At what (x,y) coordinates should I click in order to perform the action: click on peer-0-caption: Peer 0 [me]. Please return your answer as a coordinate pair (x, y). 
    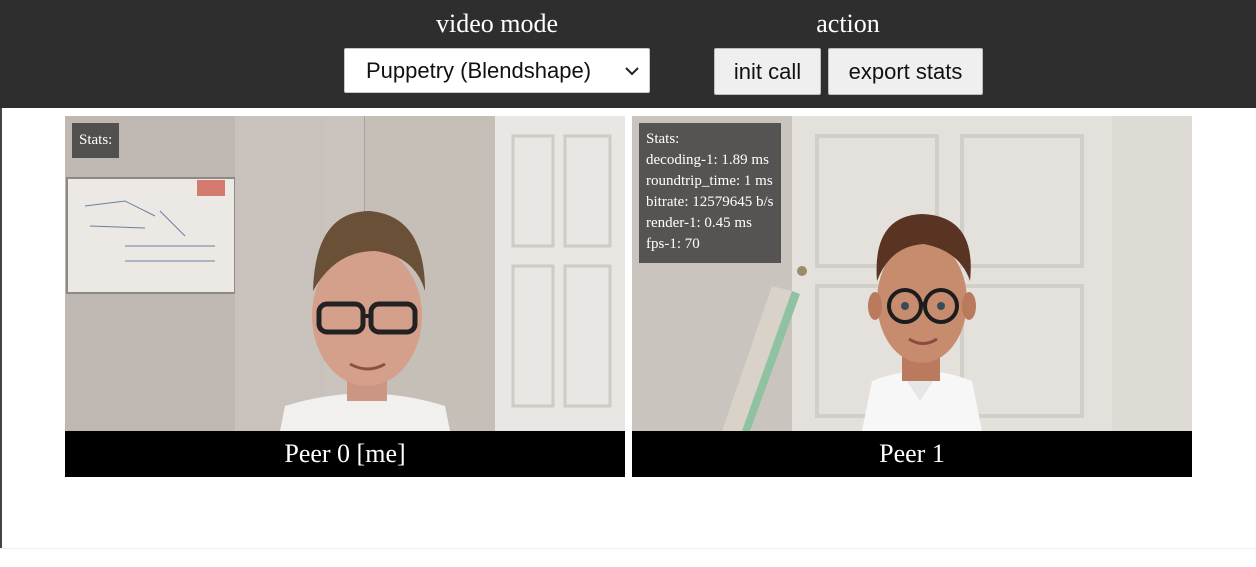
    Looking at the image, I should click on (345, 454).